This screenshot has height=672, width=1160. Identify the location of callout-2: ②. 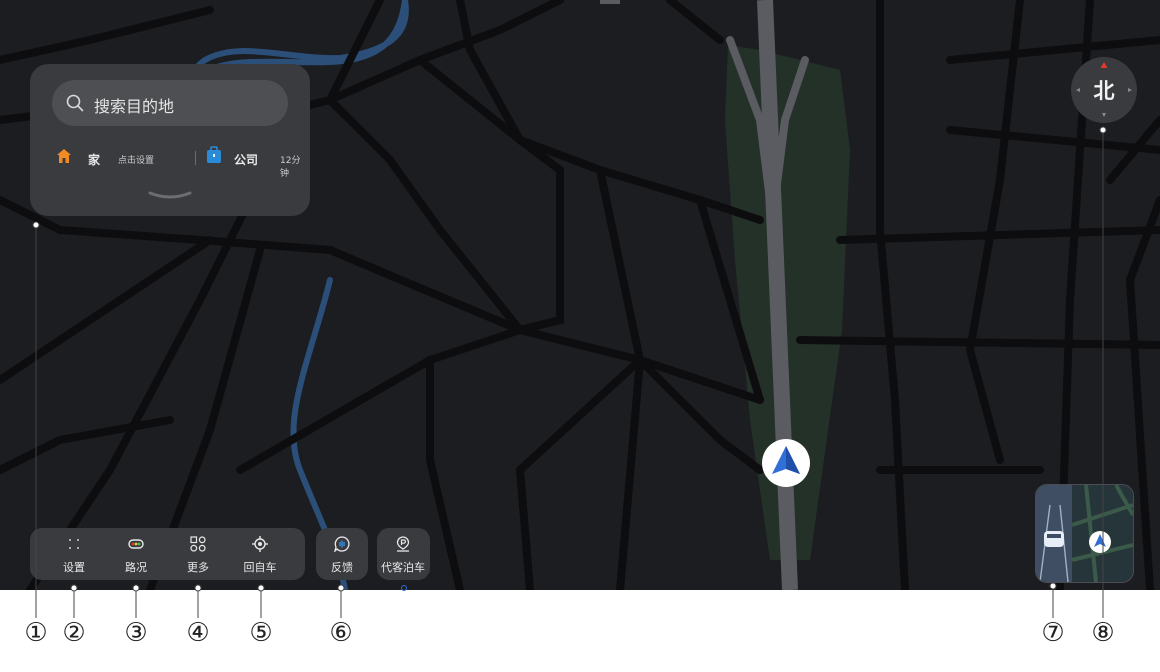
(74, 633).